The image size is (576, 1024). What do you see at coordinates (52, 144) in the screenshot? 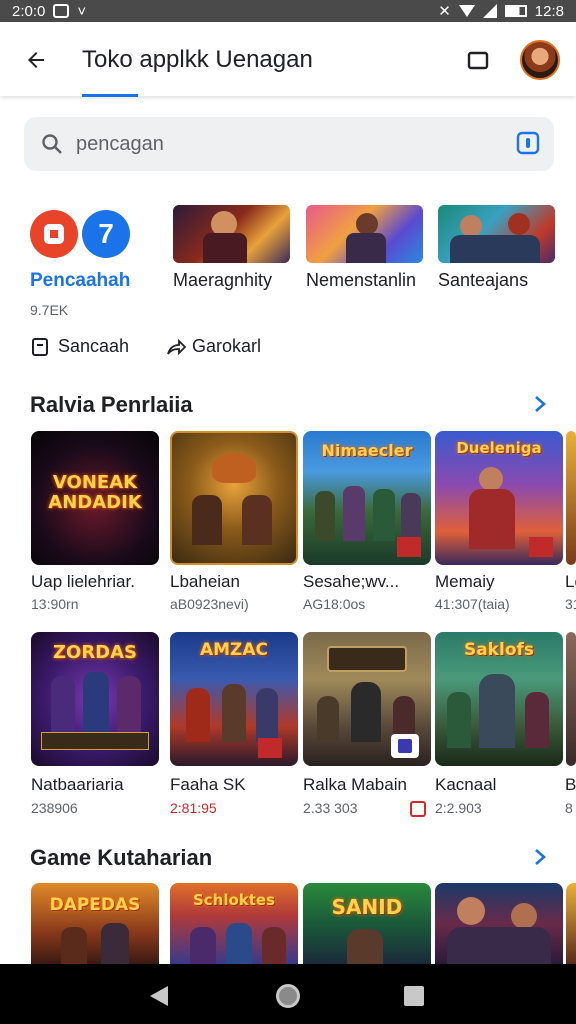
I see `search-icon` at bounding box center [52, 144].